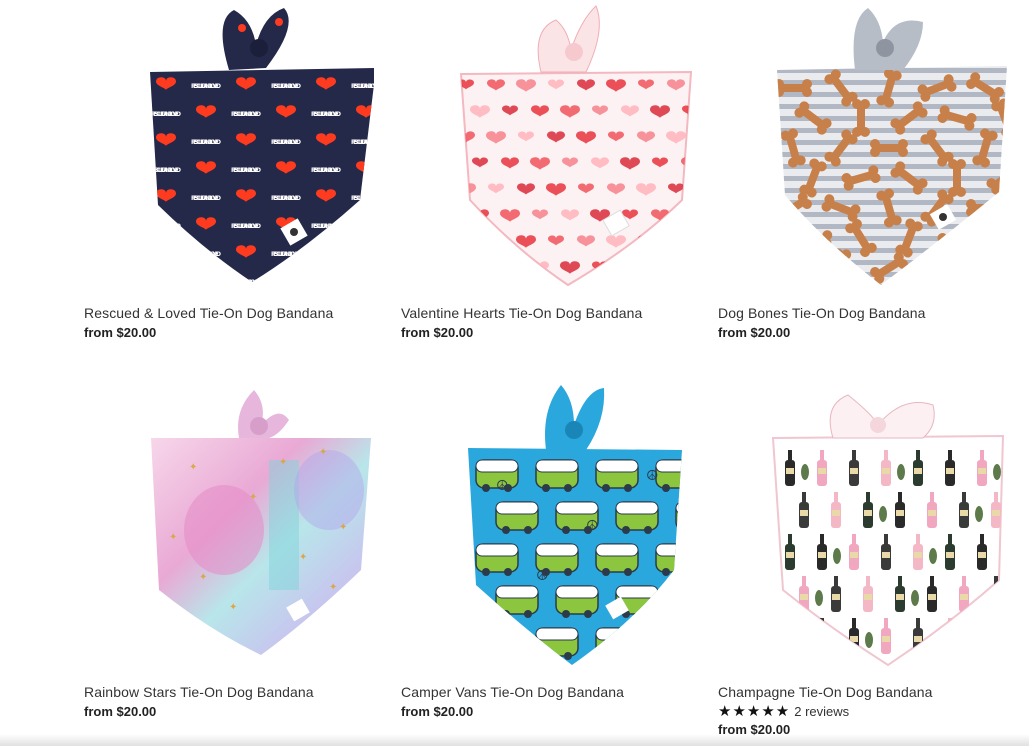 Image resolution: width=1029 pixels, height=746 pixels. What do you see at coordinates (571, 525) in the screenshot?
I see `product-image: ☮ ☮ ☮ ☮` at bounding box center [571, 525].